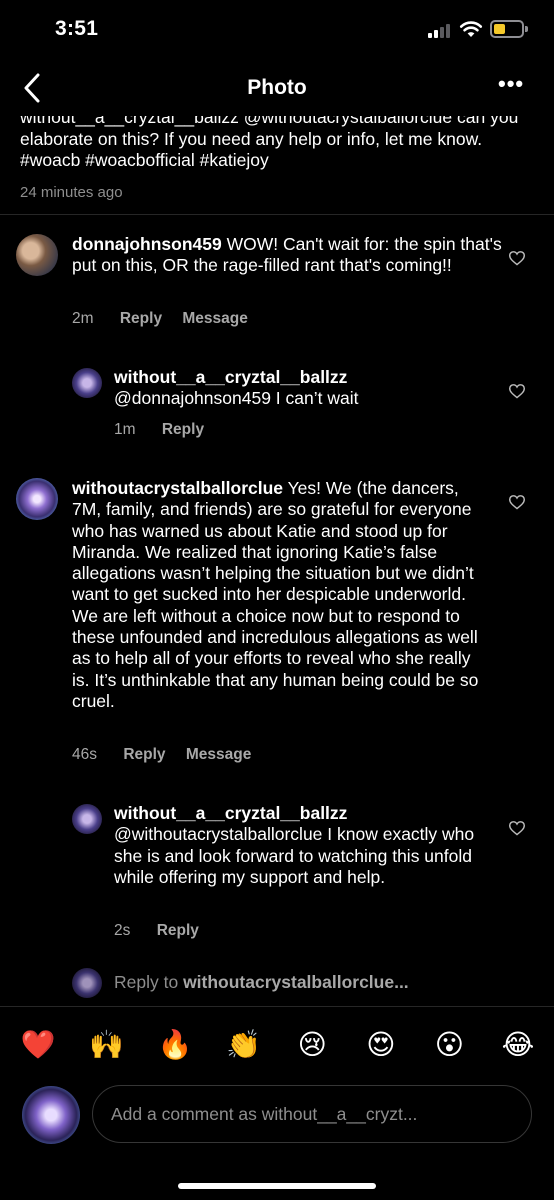  Describe the element at coordinates (84, 754) in the screenshot. I see `comment-time: 46s` at that location.